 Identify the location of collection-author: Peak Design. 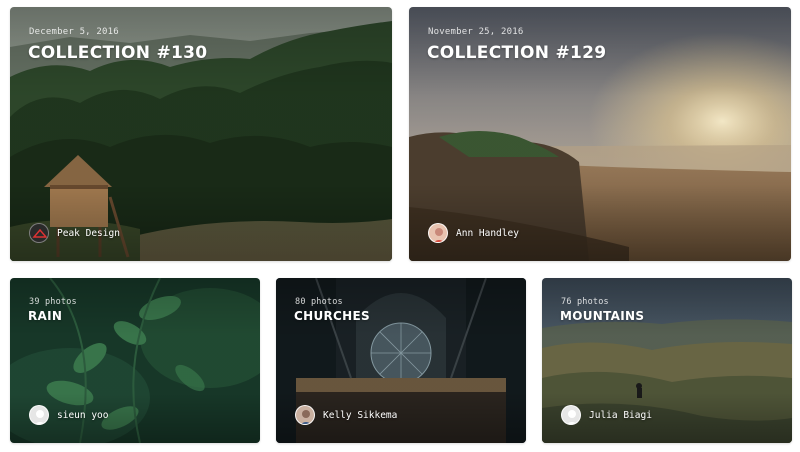
(74, 233).